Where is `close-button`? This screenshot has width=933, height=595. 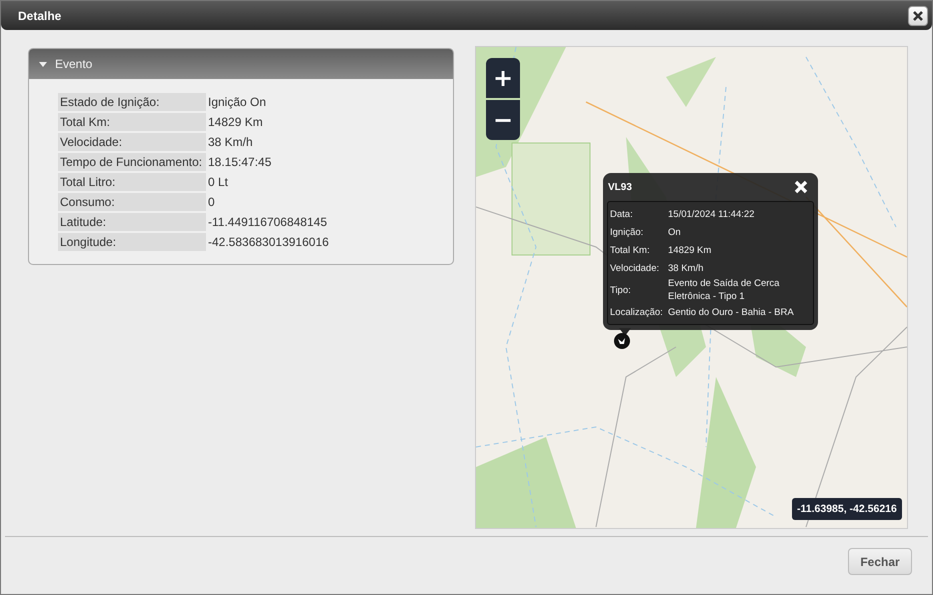 close-button is located at coordinates (918, 16).